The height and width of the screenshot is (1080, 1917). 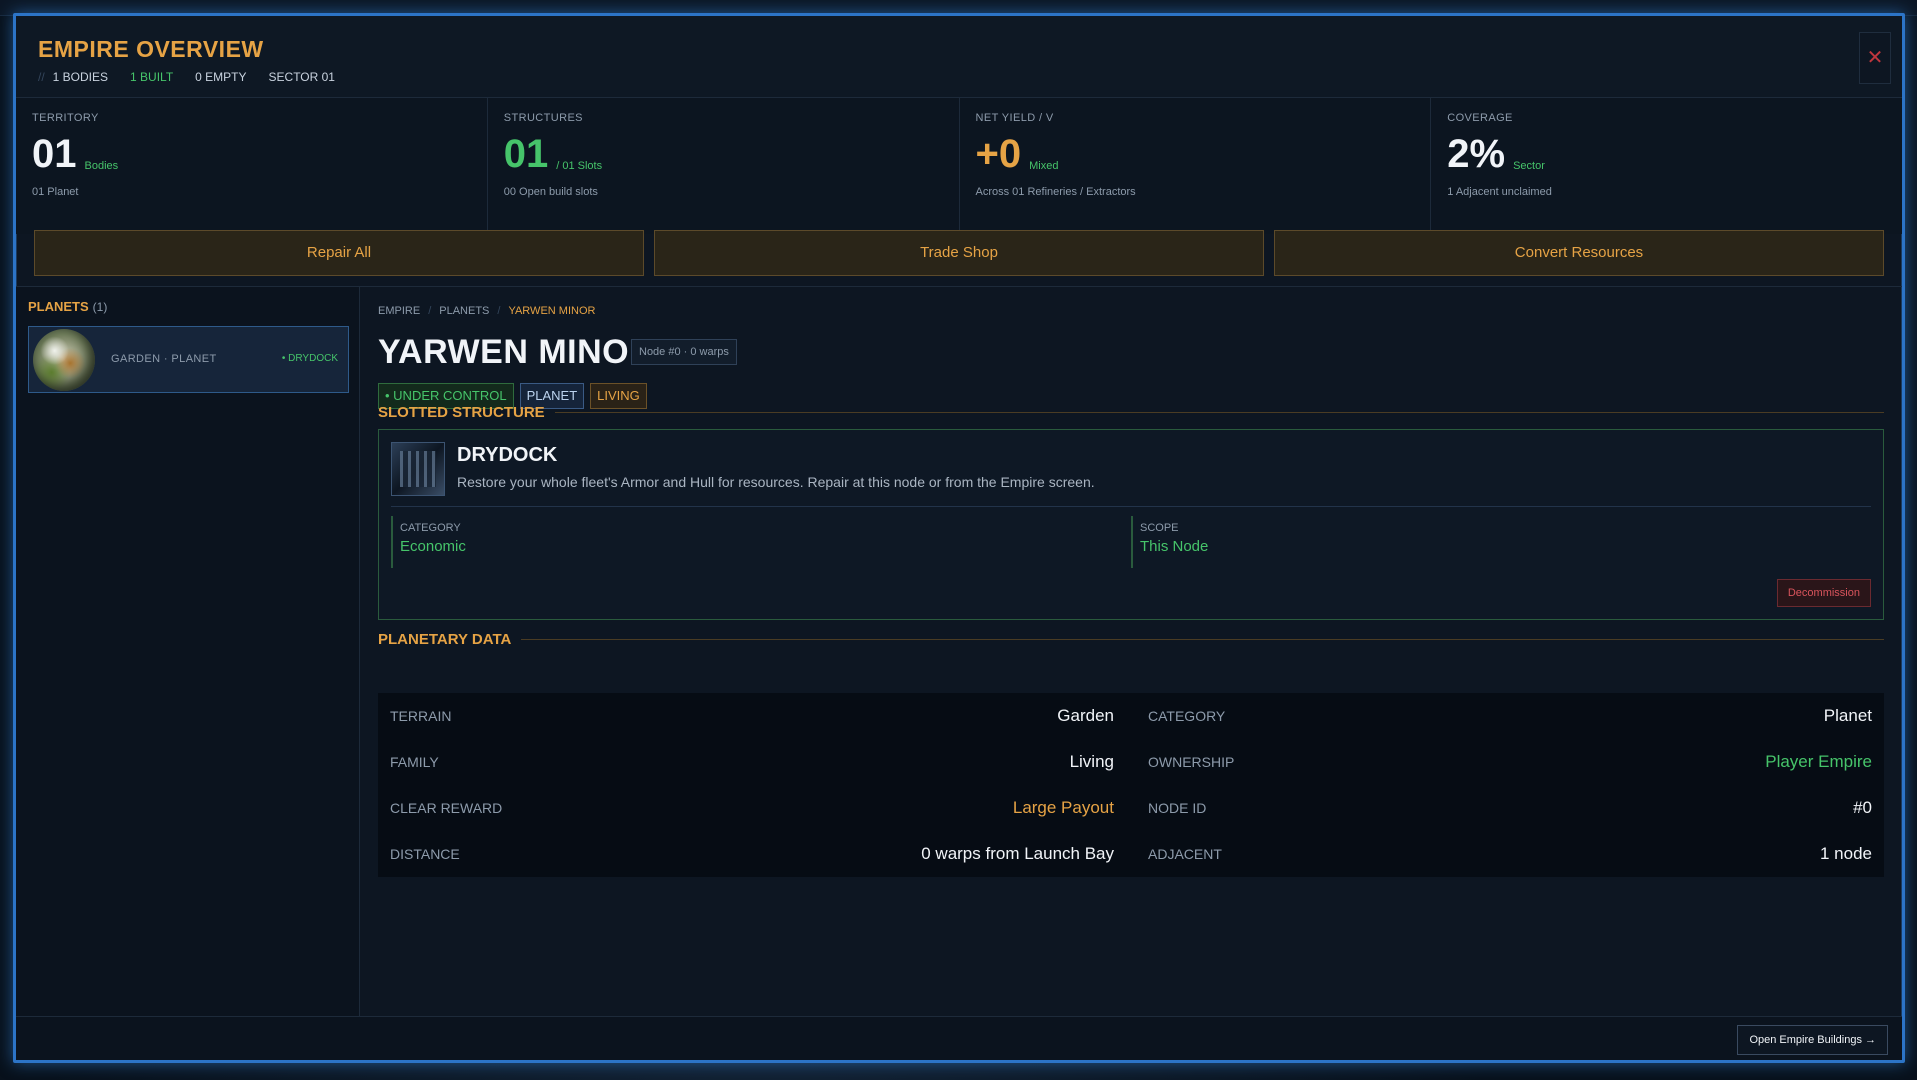 I want to click on stat-unit: Sector, so click(x=1529, y=166).